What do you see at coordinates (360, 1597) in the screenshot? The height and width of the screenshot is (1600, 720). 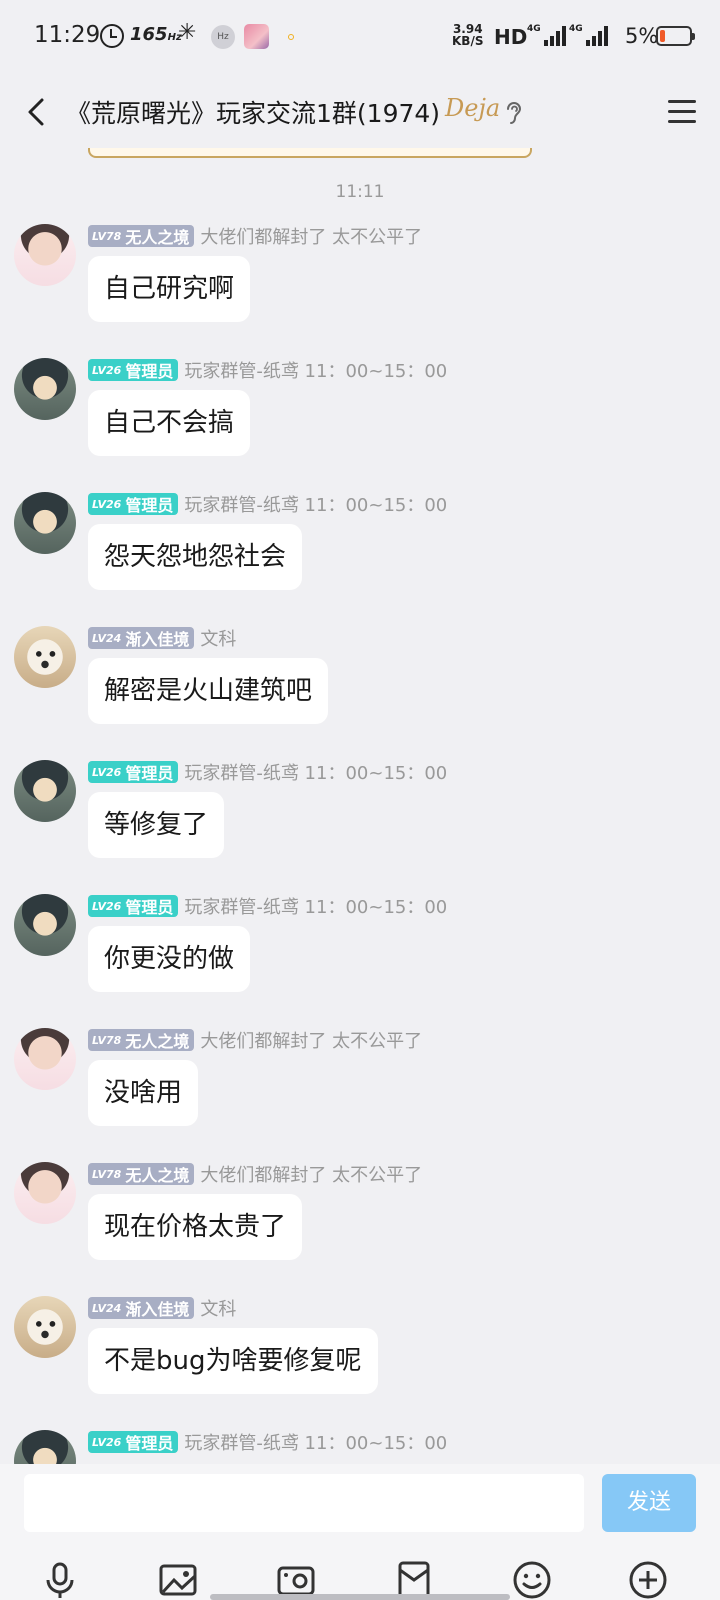 I see `home-indicator` at bounding box center [360, 1597].